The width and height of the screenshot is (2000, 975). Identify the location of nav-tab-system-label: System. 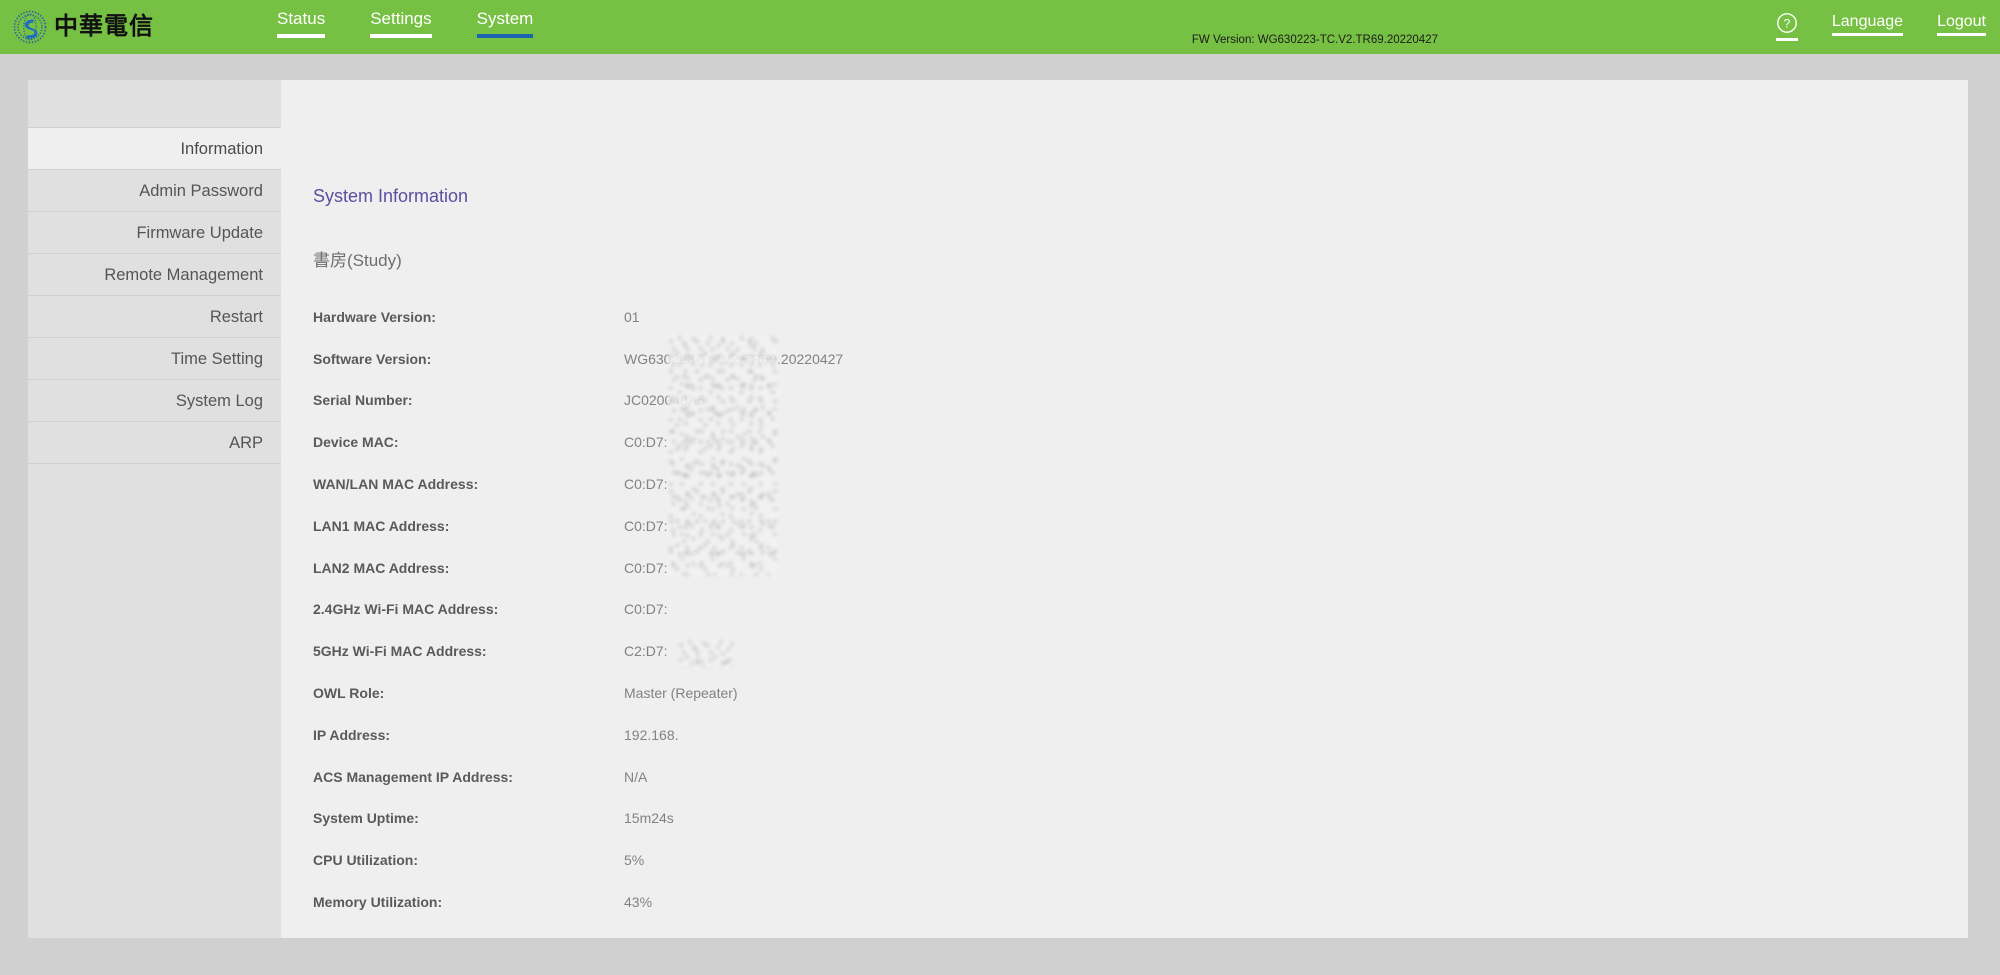
(505, 18).